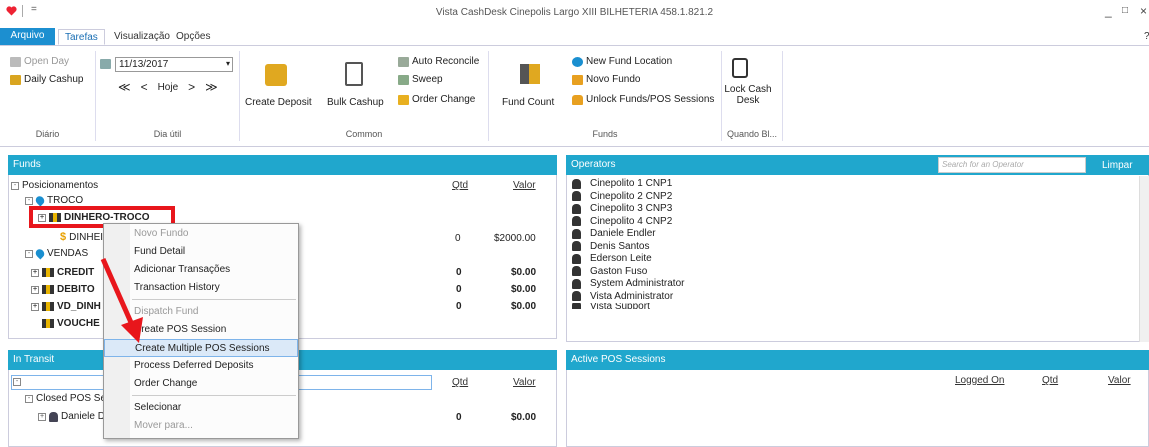 This screenshot has width=1149, height=447. I want to click on novo-fundo-button: Novo Fundo, so click(606, 79).